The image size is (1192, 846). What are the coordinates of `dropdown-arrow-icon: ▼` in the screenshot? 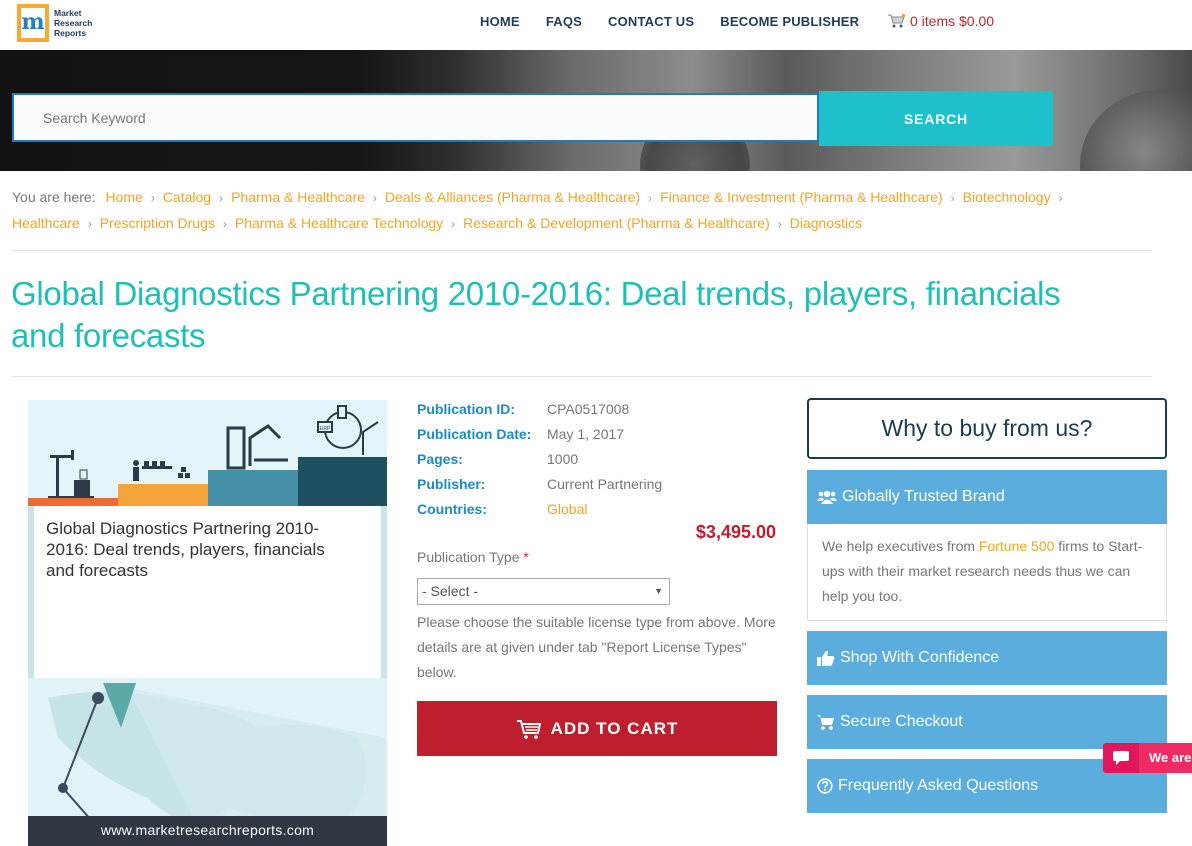 It's located at (658, 591).